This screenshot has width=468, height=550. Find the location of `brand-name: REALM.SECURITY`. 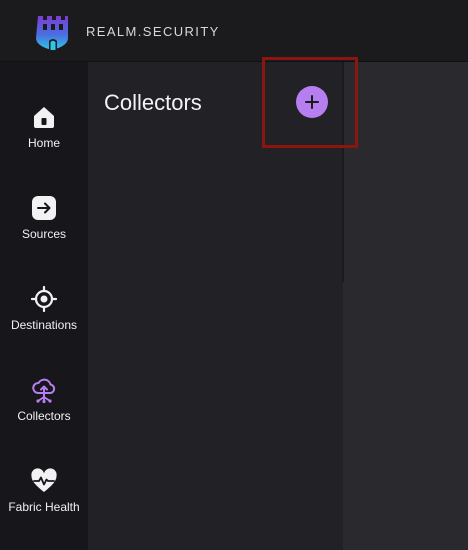

brand-name: REALM.SECURITY is located at coordinates (153, 31).